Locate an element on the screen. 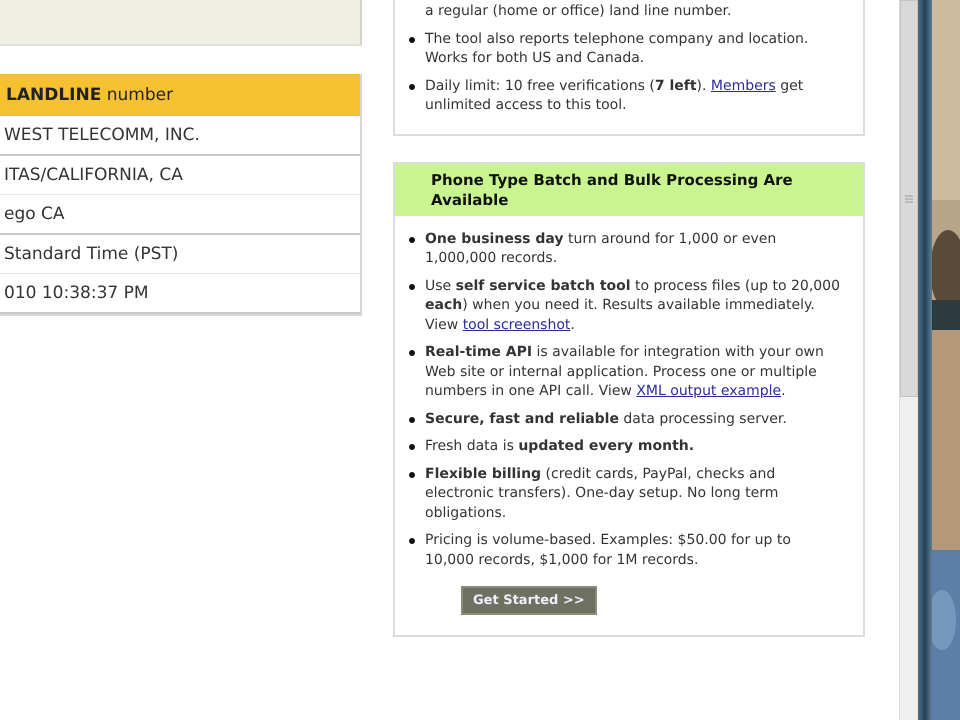 This screenshot has height=720, width=960. table-cell: WEST TELECOMM, INC. is located at coordinates (180, 136).